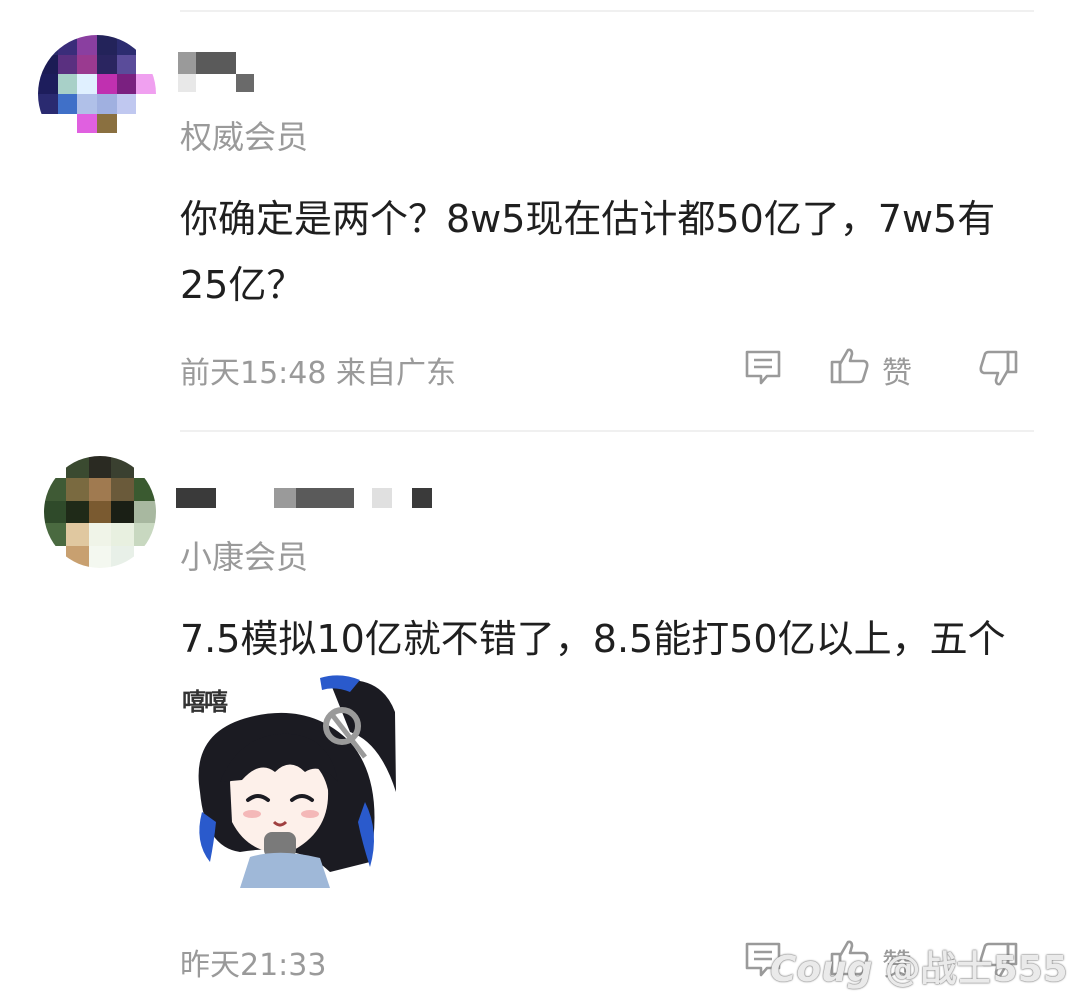 This screenshot has height=1008, width=1080. I want to click on timestamp-location: 前天15:48 来自广东, so click(318, 373).